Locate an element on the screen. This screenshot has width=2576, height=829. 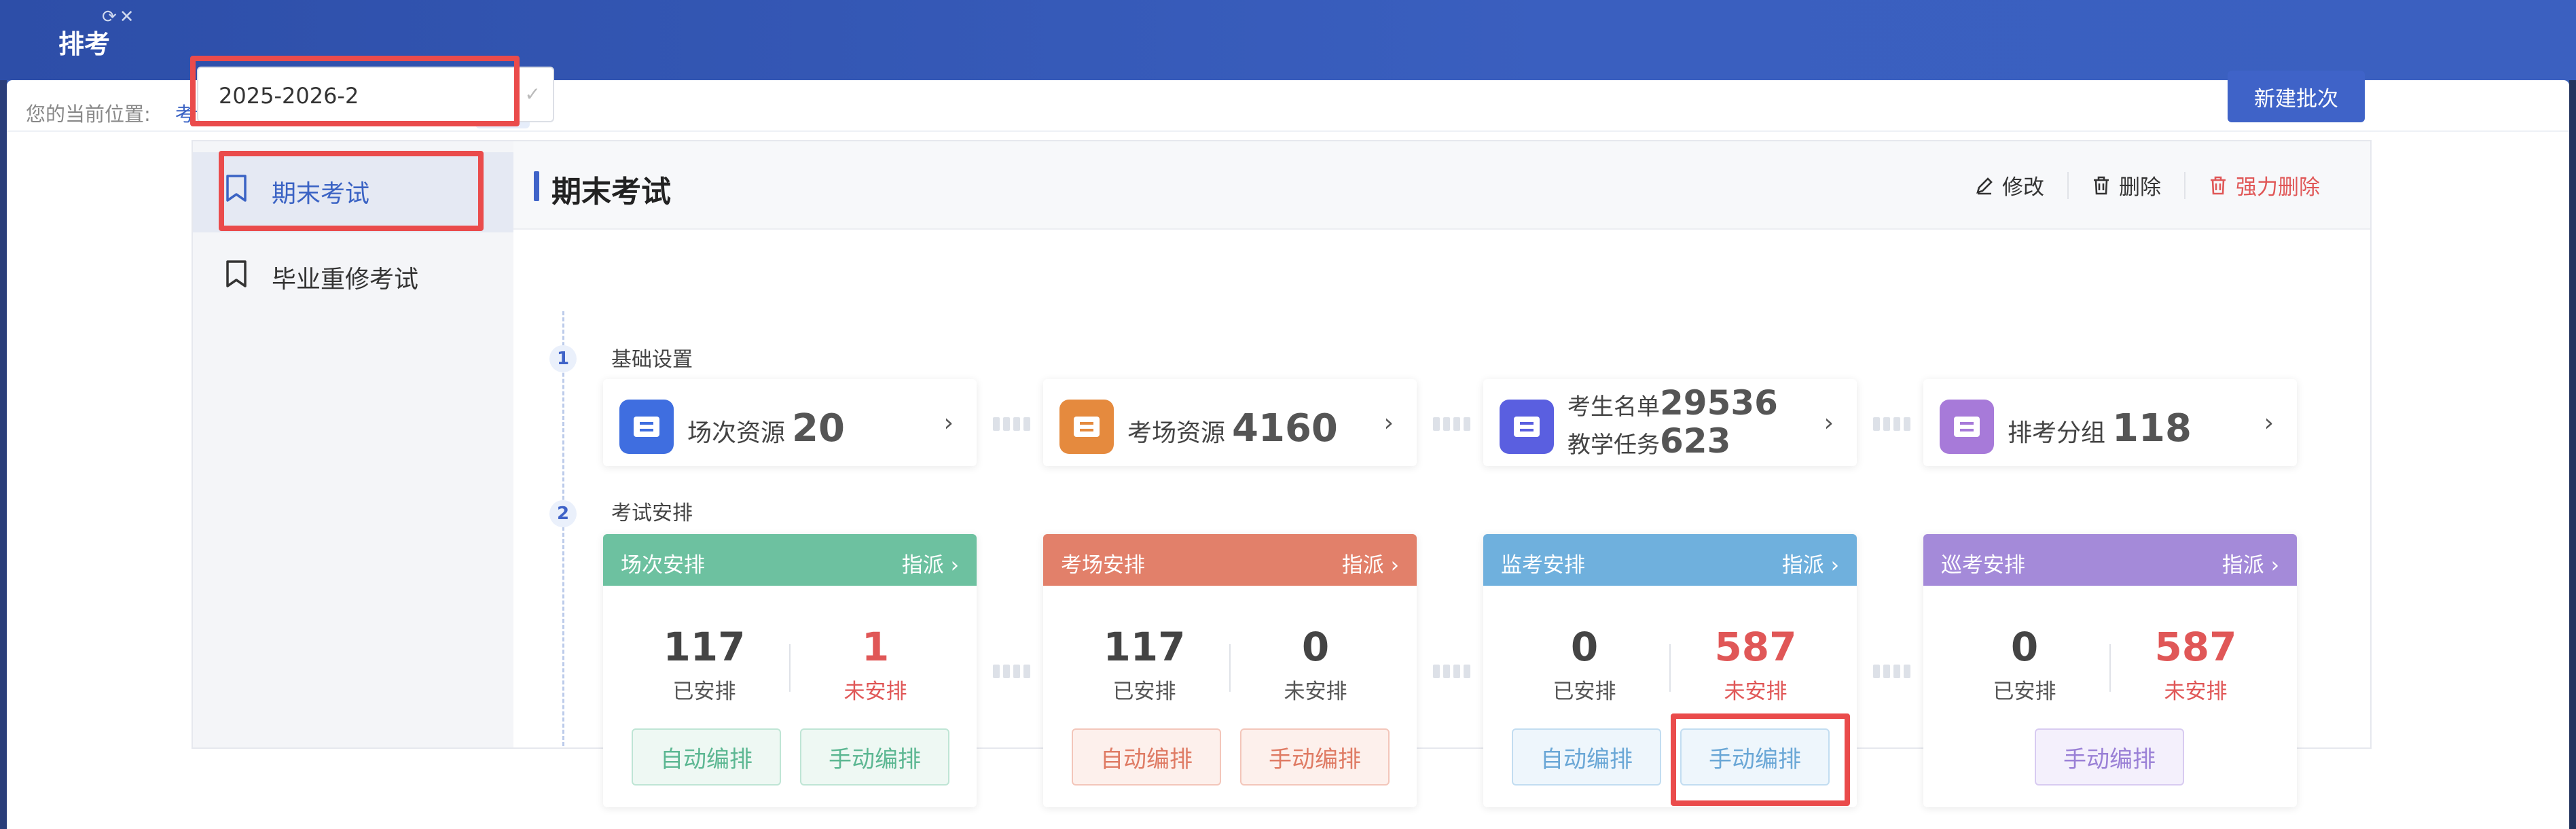
resource-label: 考场资源 4160 is located at coordinates (1232, 428).